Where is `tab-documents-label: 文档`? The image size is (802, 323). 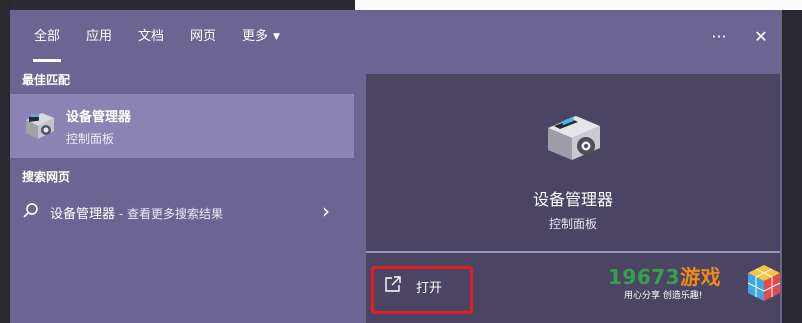 tab-documents-label: 文档 is located at coordinates (151, 36).